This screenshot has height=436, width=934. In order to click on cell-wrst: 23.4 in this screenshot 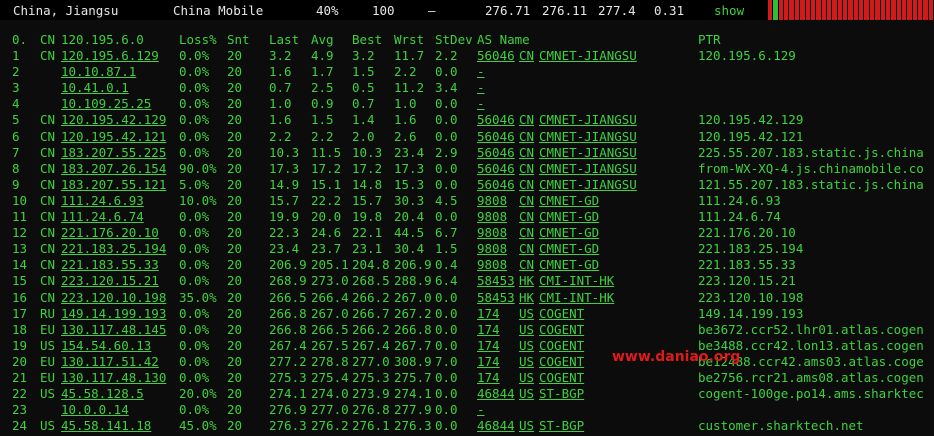, I will do `click(409, 152)`.